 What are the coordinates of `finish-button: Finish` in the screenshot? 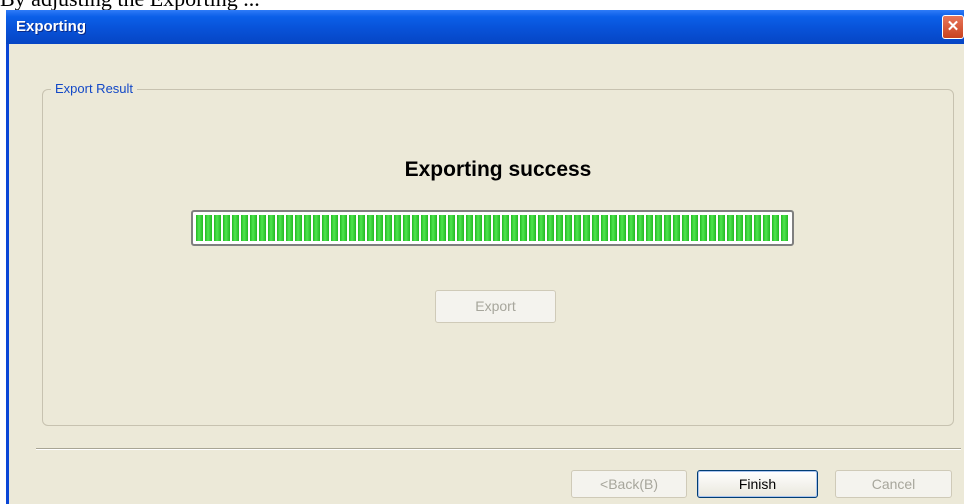 It's located at (757, 484).